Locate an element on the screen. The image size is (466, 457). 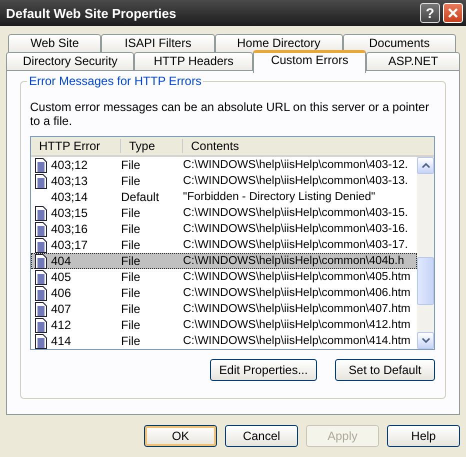
table-cell-text: 407 is located at coordinates (61, 309).